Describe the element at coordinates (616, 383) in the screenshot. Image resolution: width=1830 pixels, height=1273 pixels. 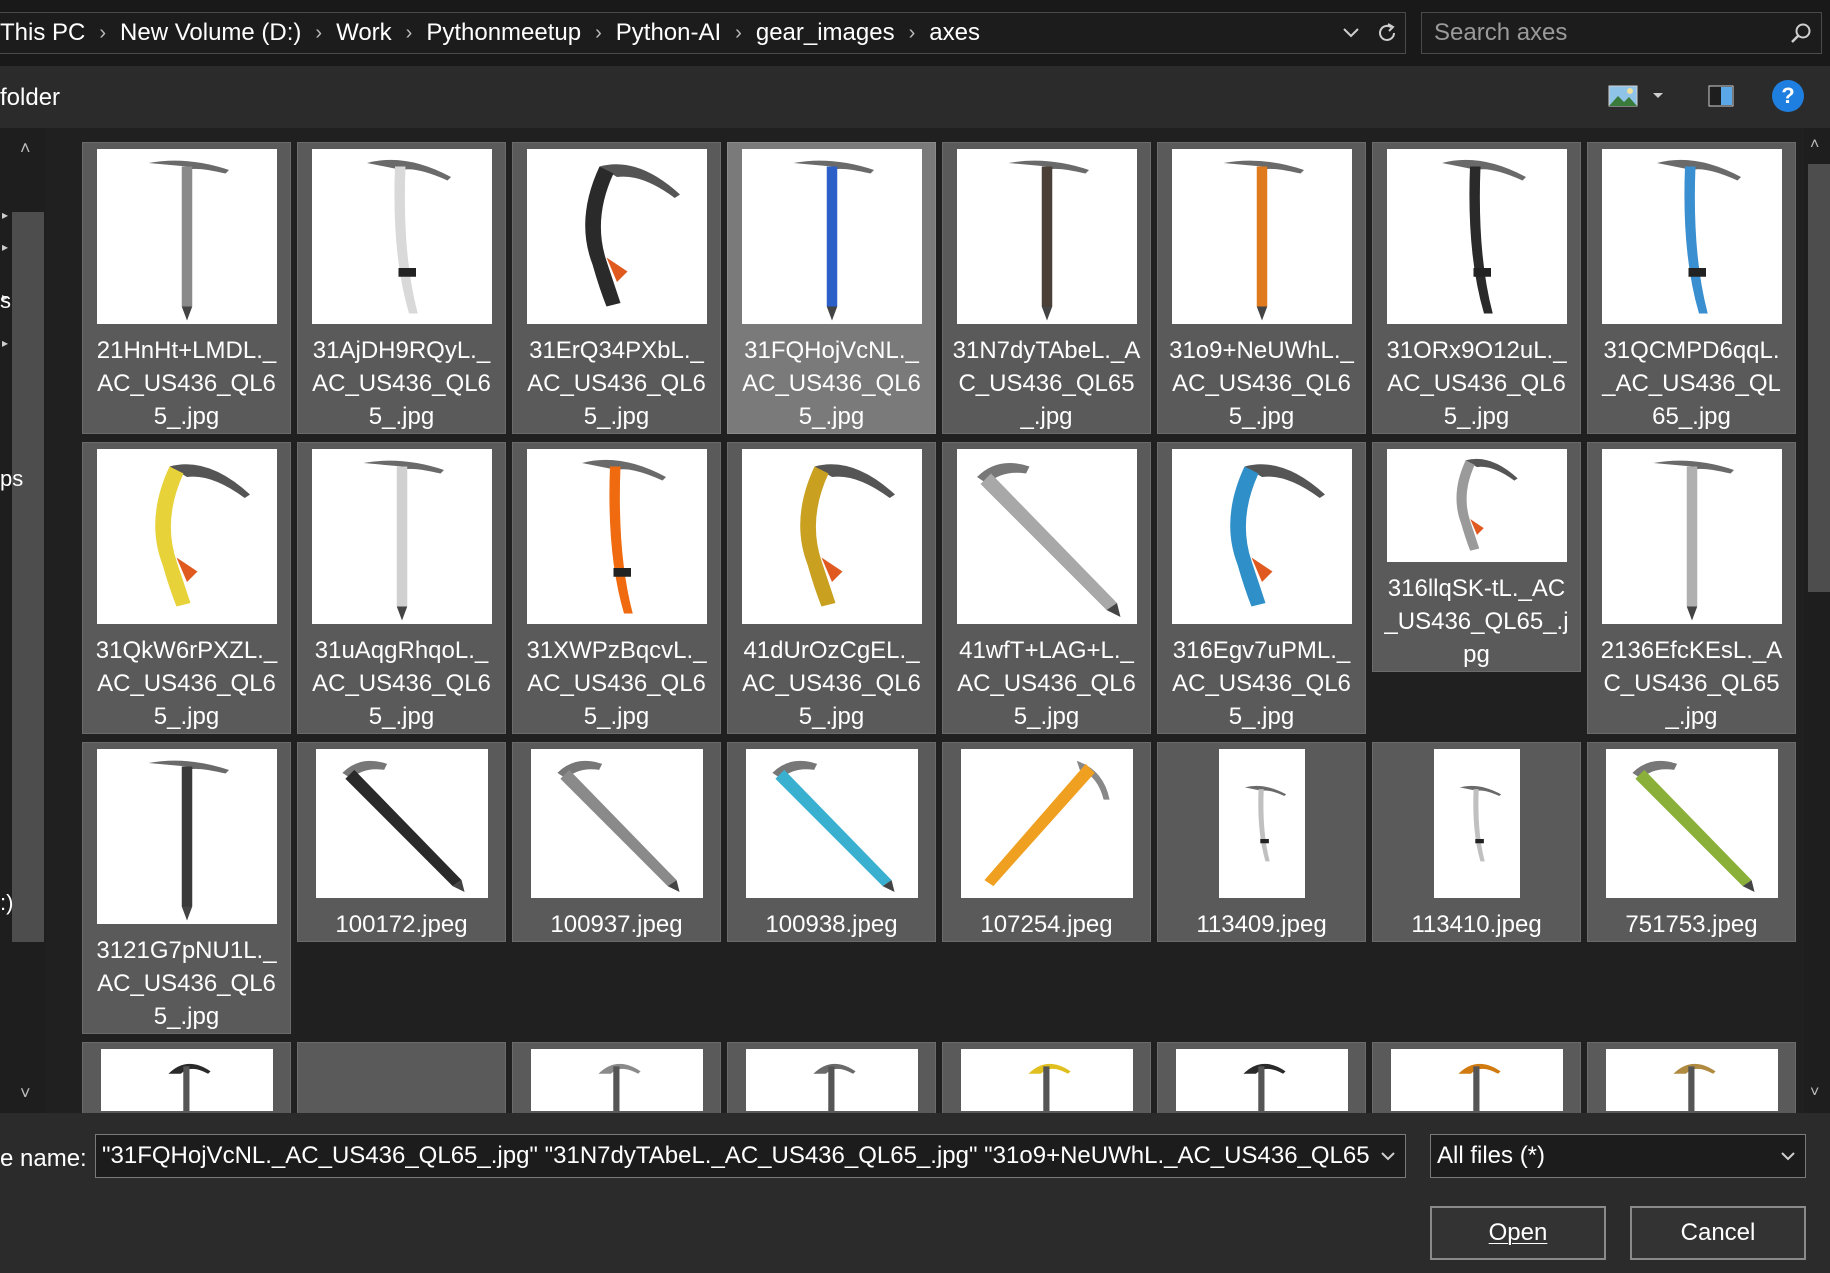
I see `file-name-label: 31ErQ34PXbL._AC_US436_QL65_.jpg` at that location.